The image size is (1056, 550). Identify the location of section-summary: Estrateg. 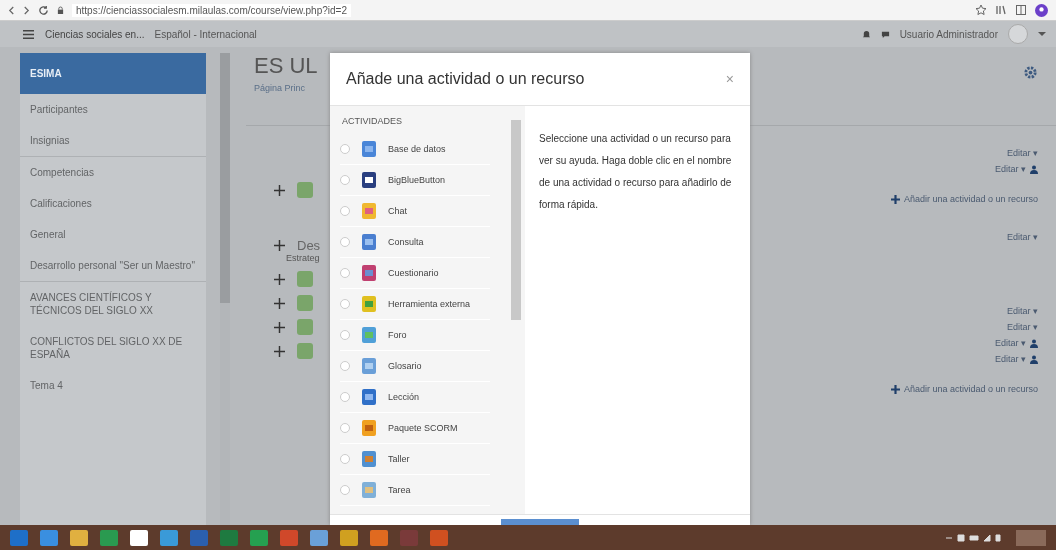
(303, 258).